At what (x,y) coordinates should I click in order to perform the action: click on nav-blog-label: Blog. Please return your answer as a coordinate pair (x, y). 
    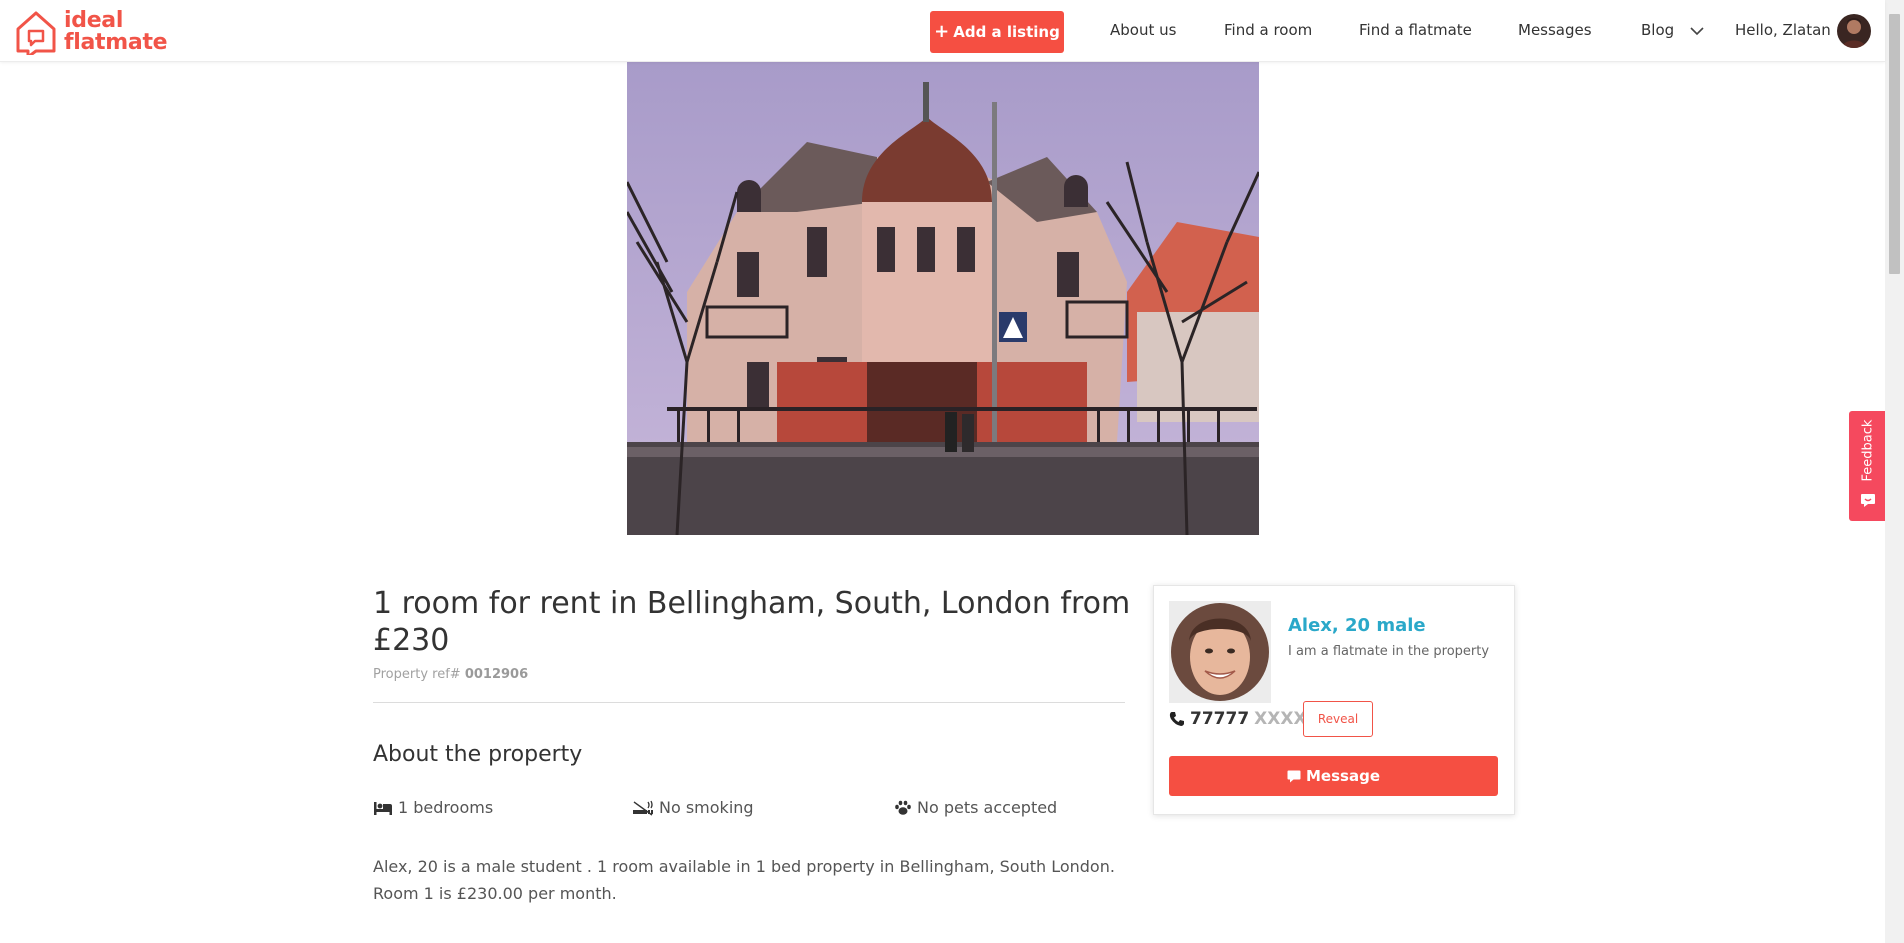
    Looking at the image, I should click on (1658, 30).